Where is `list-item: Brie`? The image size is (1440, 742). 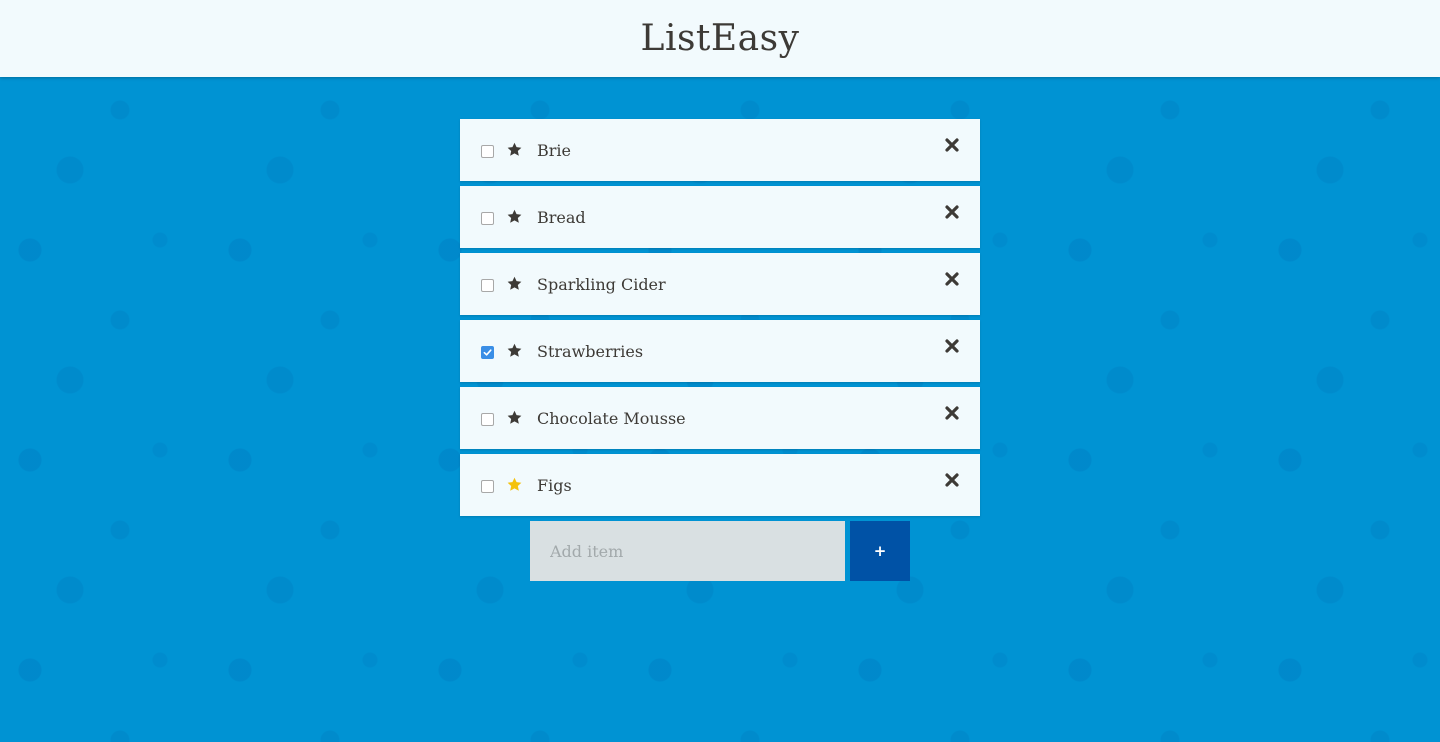
list-item: Brie is located at coordinates (720, 150).